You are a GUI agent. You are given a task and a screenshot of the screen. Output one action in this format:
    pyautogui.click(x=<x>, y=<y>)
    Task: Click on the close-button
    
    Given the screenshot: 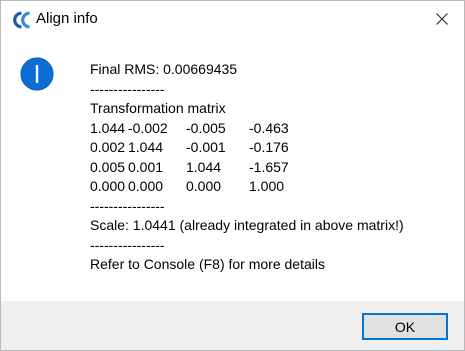 What is the action you would take?
    pyautogui.click(x=442, y=21)
    